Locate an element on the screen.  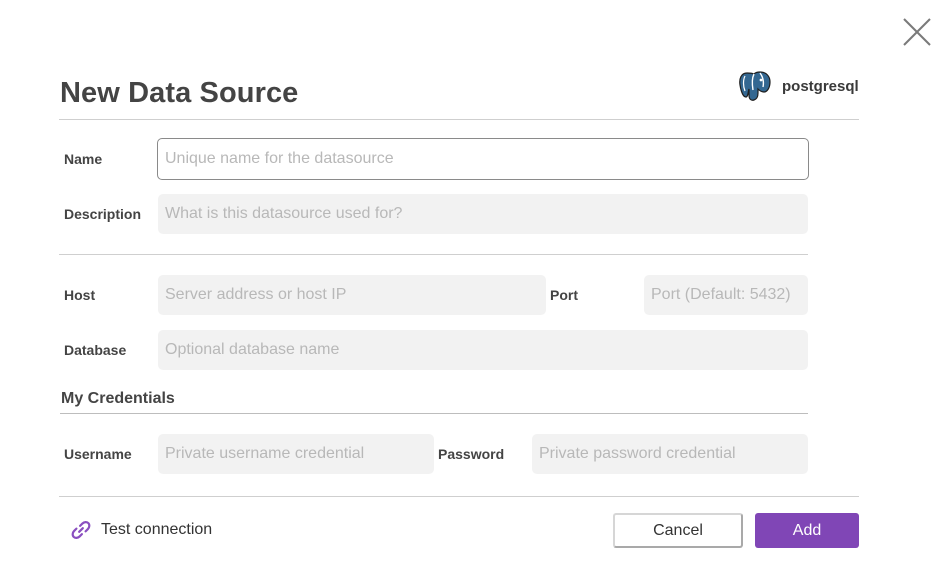
database-input is located at coordinates (483, 350).